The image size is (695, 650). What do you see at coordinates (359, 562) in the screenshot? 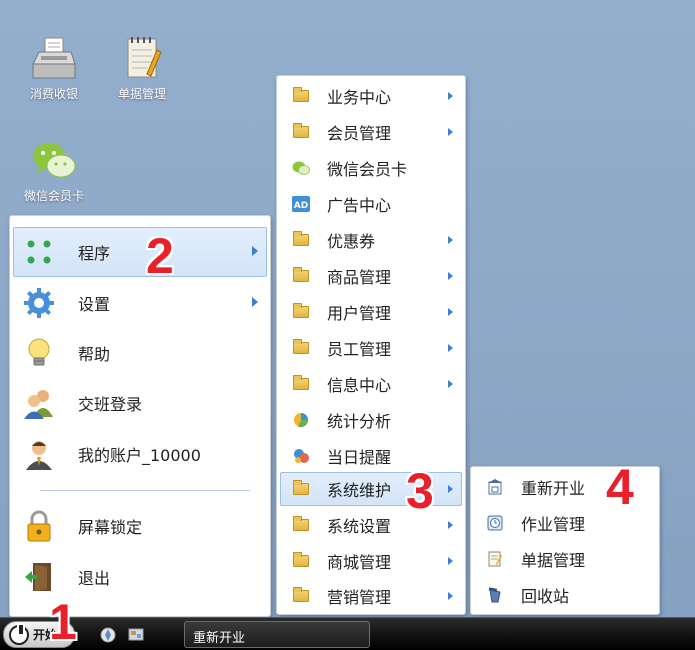
I see `programs-item-label: 商城管理` at bounding box center [359, 562].